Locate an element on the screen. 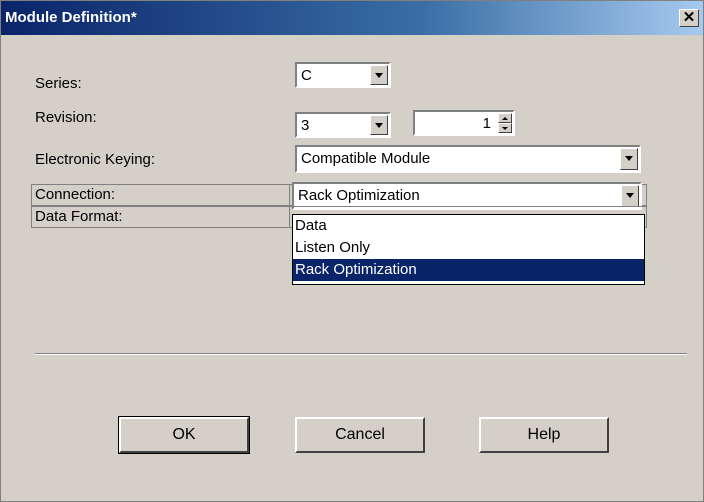 This screenshot has height=502, width=704. help-button: Help is located at coordinates (544, 435).